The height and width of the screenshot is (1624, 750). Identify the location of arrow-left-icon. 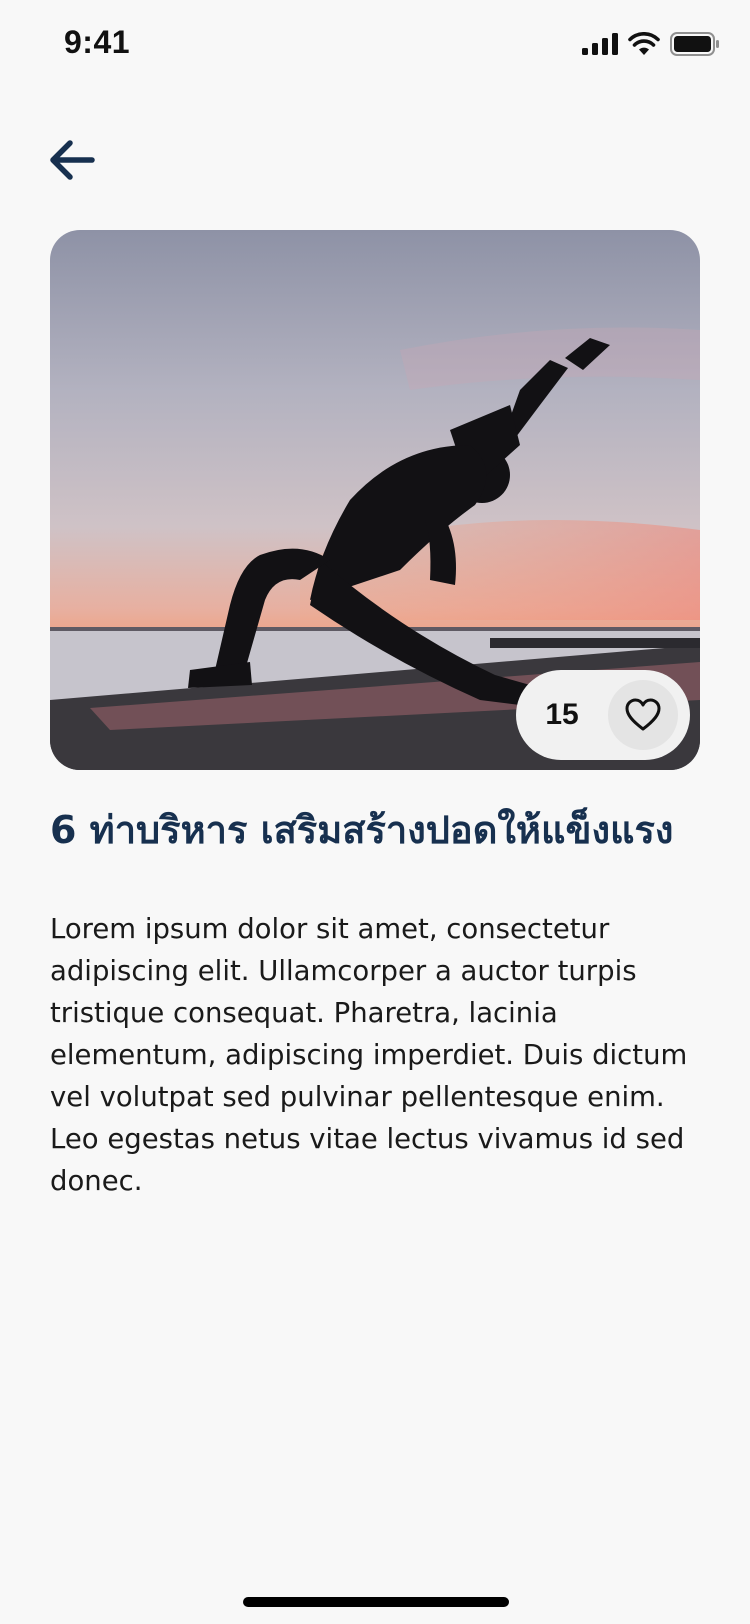
(72, 160).